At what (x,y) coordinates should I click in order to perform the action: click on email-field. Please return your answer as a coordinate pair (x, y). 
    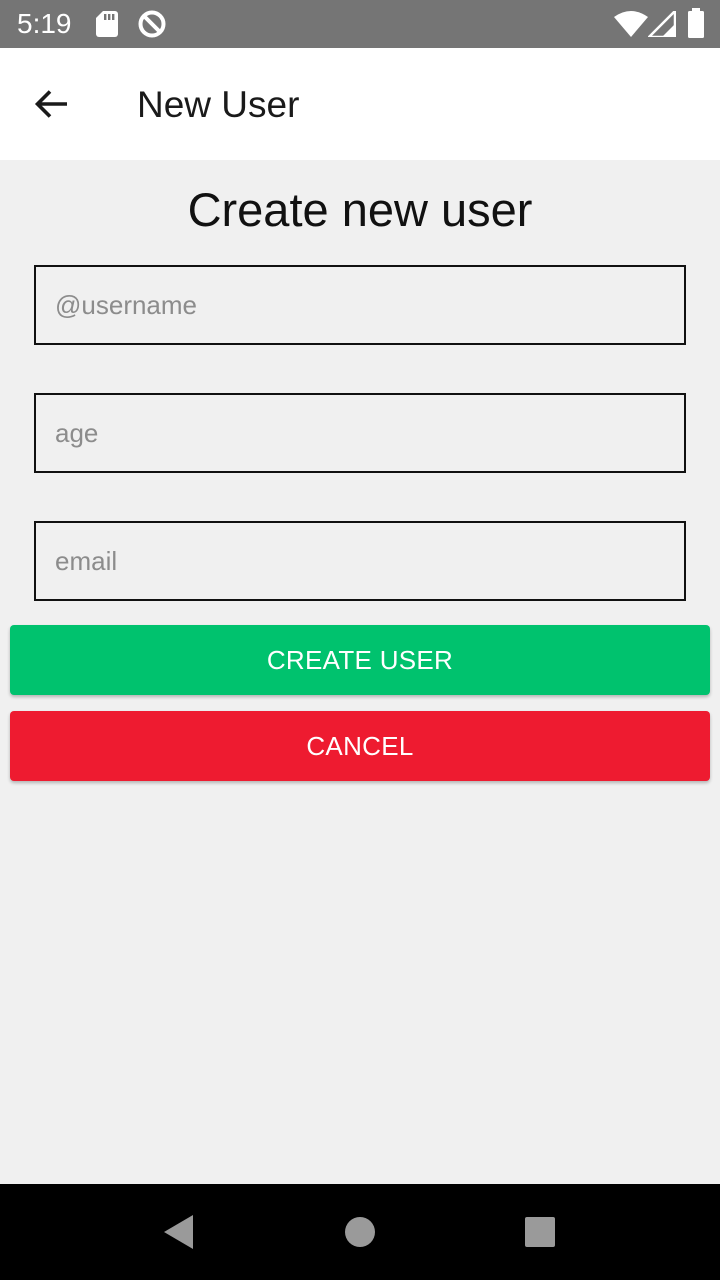
    Looking at the image, I should click on (360, 561).